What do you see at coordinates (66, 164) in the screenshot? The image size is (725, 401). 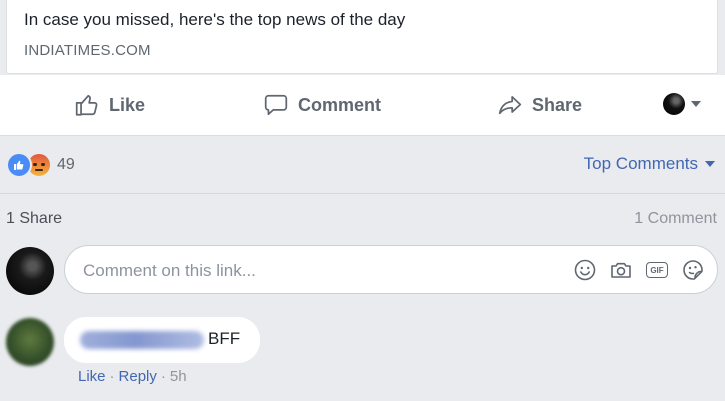 I see `reaction-count: 49` at bounding box center [66, 164].